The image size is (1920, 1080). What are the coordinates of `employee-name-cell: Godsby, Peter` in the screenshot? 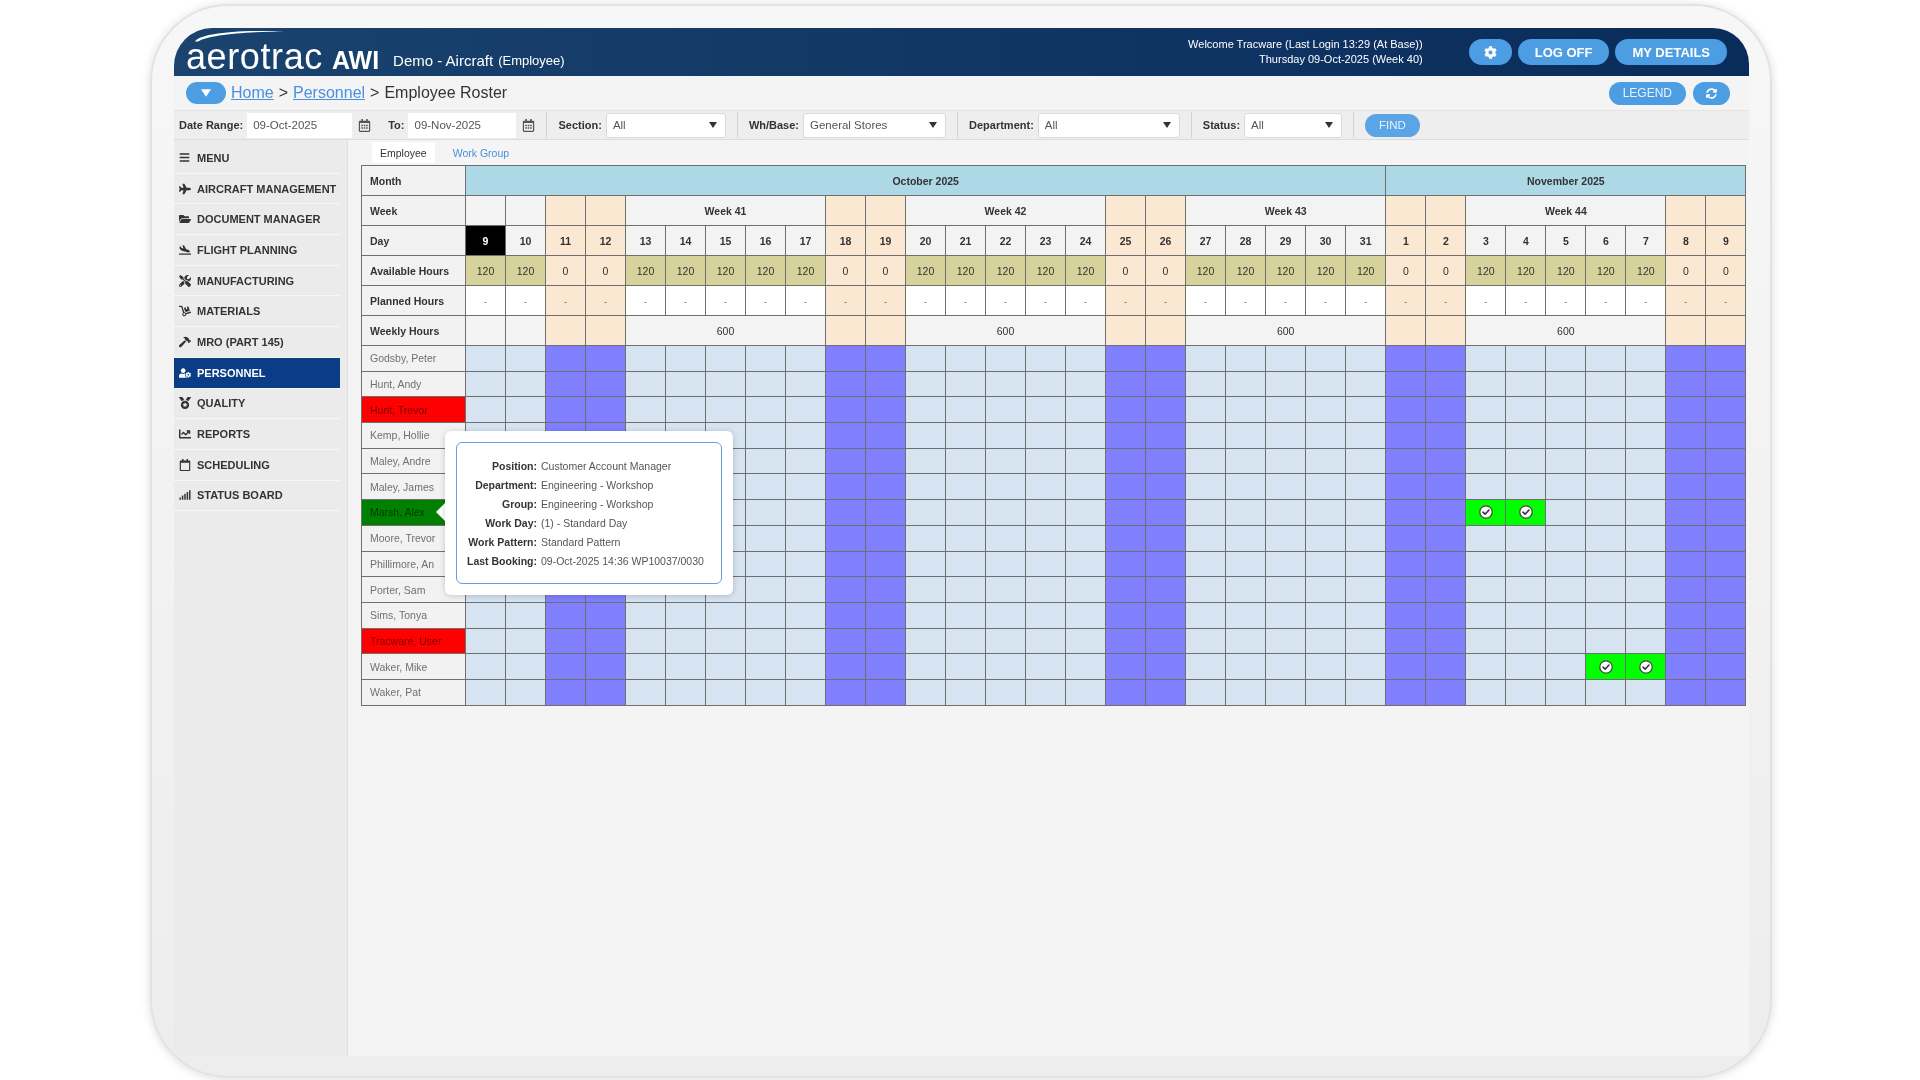 It's located at (413, 358).